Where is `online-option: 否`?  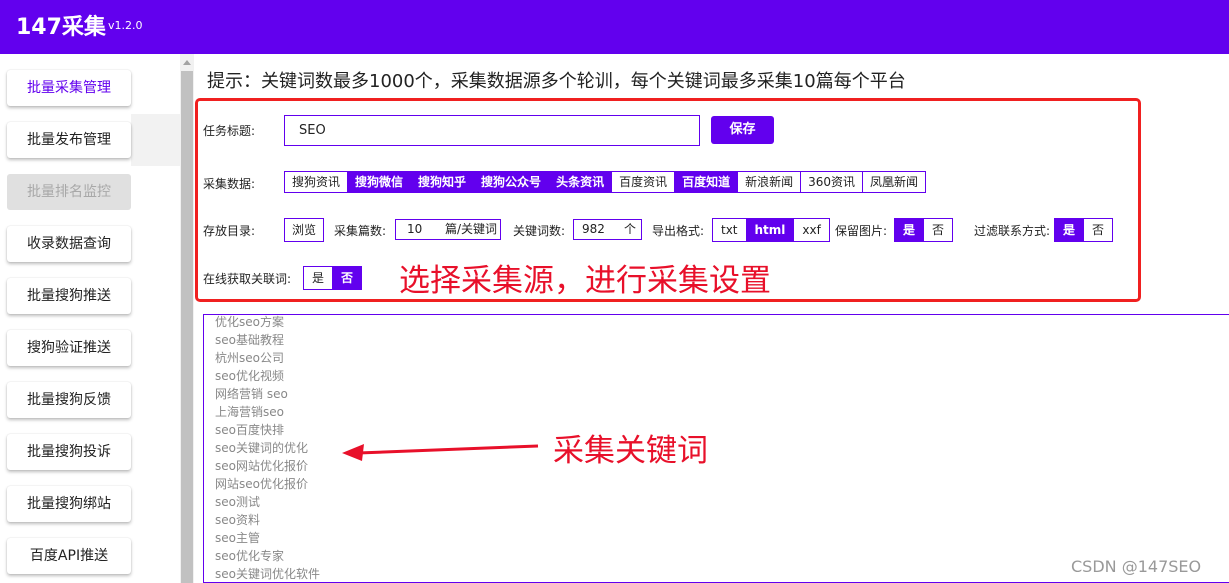 online-option: 否 is located at coordinates (347, 278).